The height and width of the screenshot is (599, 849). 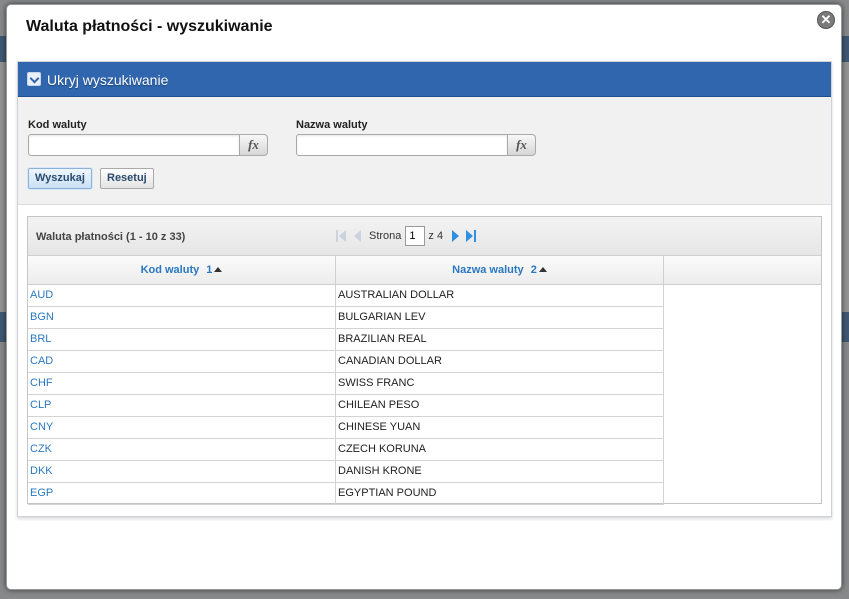 I want to click on sort-index: 2, so click(x=533, y=270).